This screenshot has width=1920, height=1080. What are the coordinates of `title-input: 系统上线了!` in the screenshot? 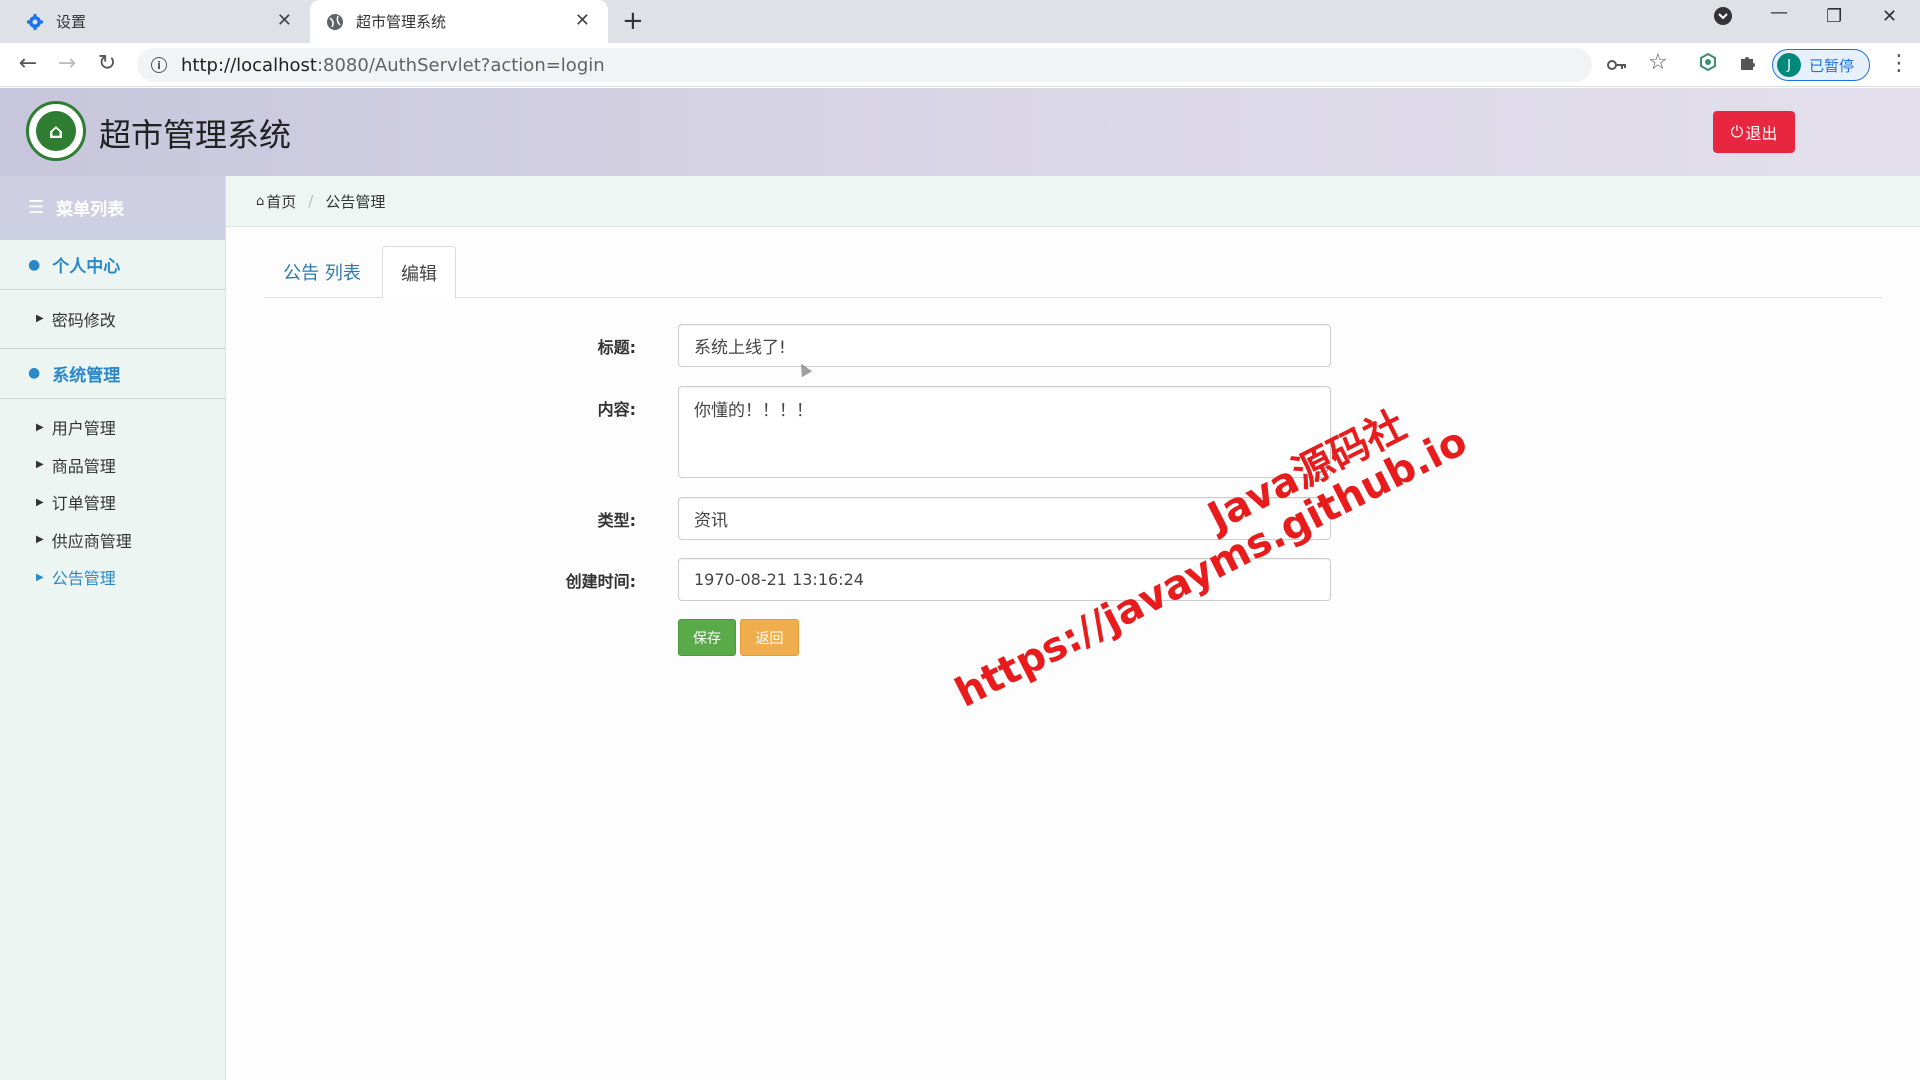 It's located at (1004, 345).